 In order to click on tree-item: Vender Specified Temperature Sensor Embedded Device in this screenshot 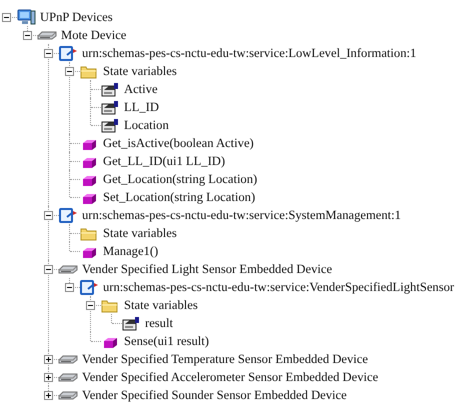, I will do `click(225, 359)`.